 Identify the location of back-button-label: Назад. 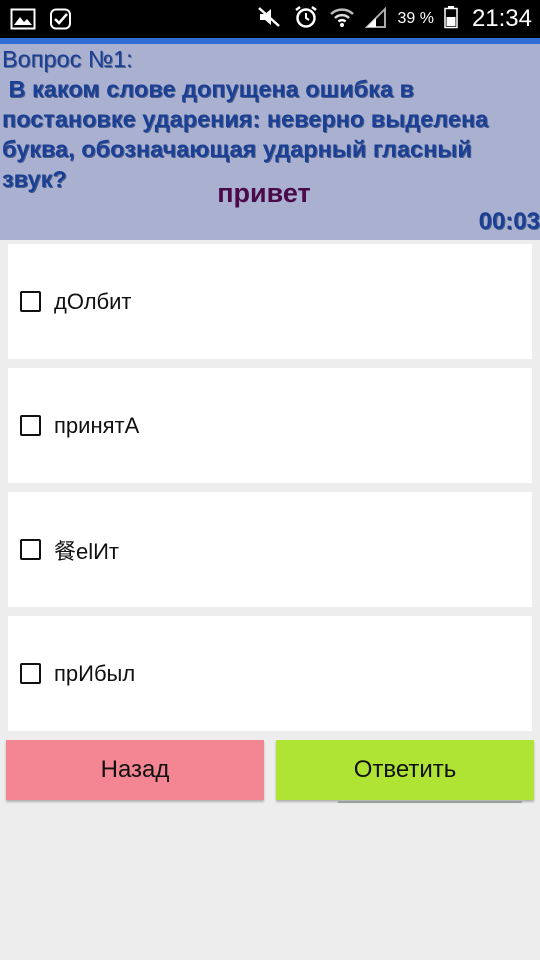
(135, 769).